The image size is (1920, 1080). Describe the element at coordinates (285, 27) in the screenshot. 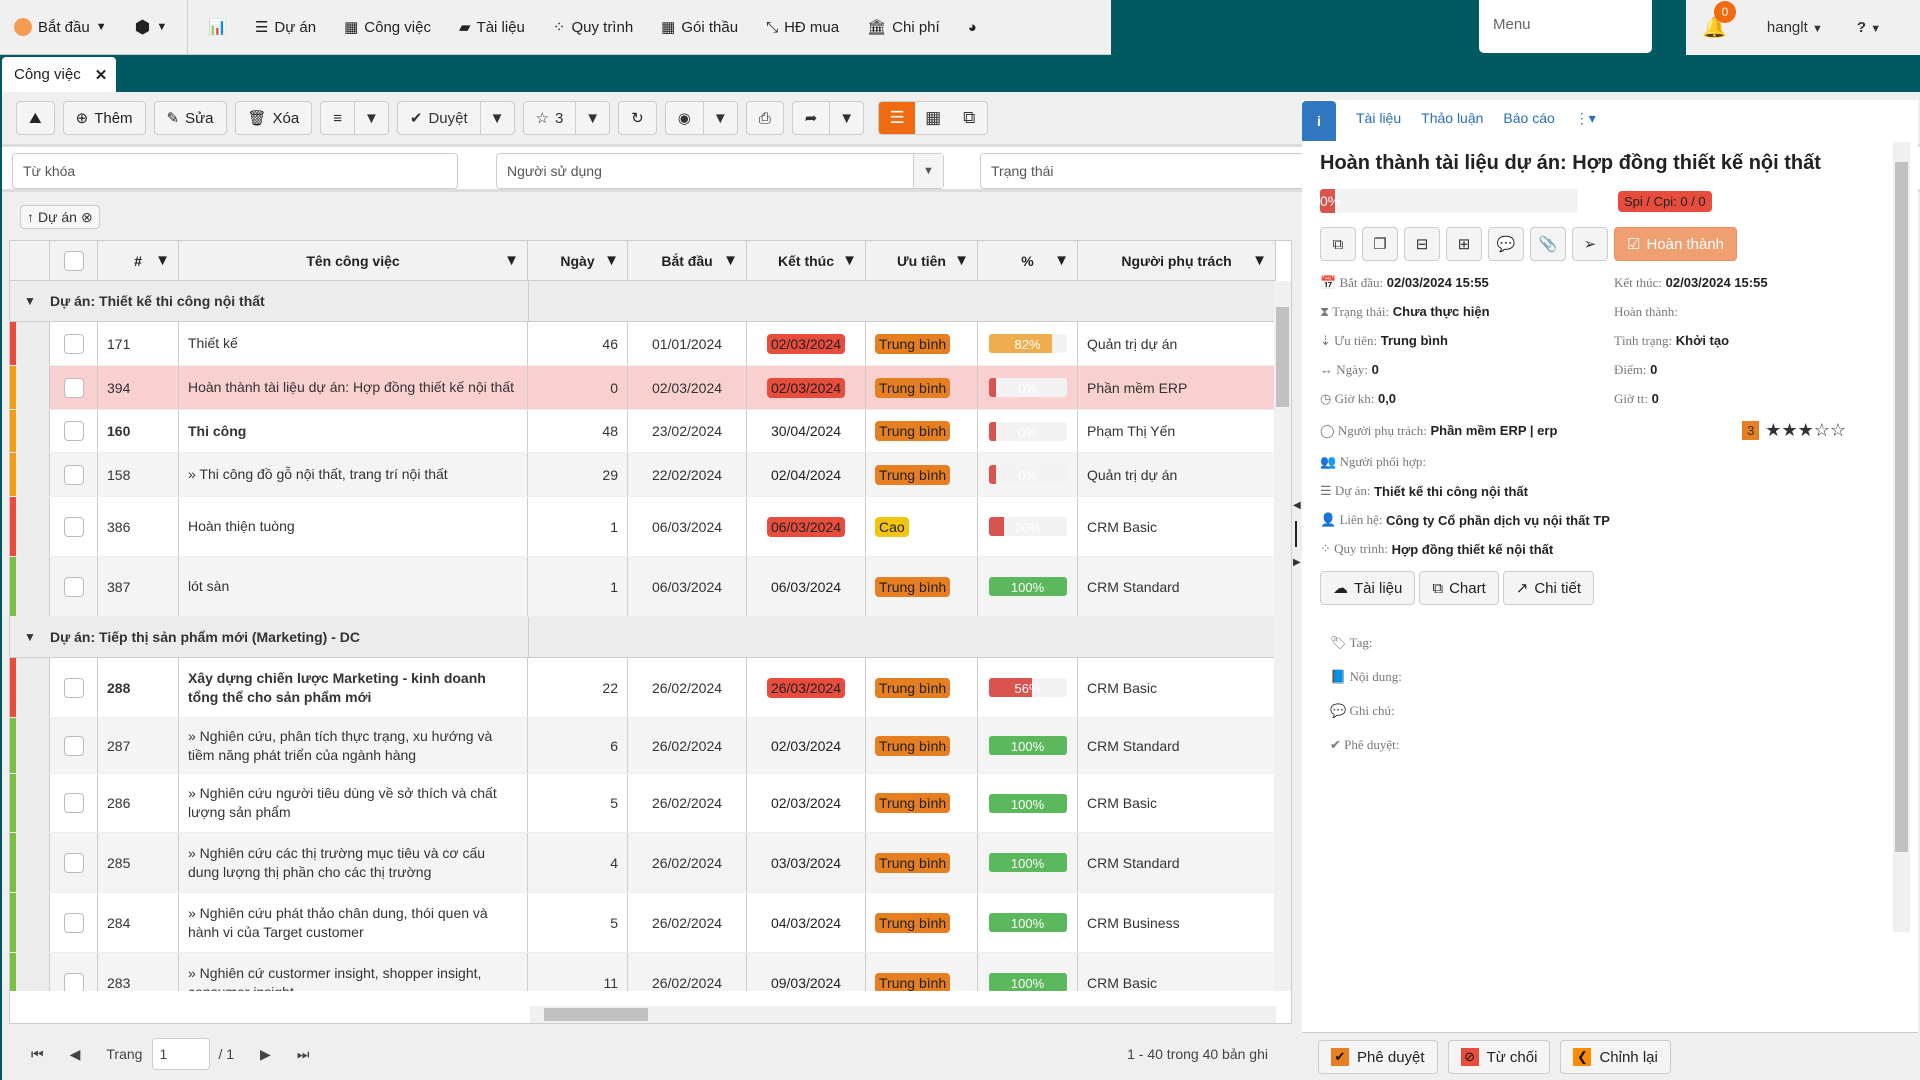

I see `menu-projects: ☰ Dự án` at that location.